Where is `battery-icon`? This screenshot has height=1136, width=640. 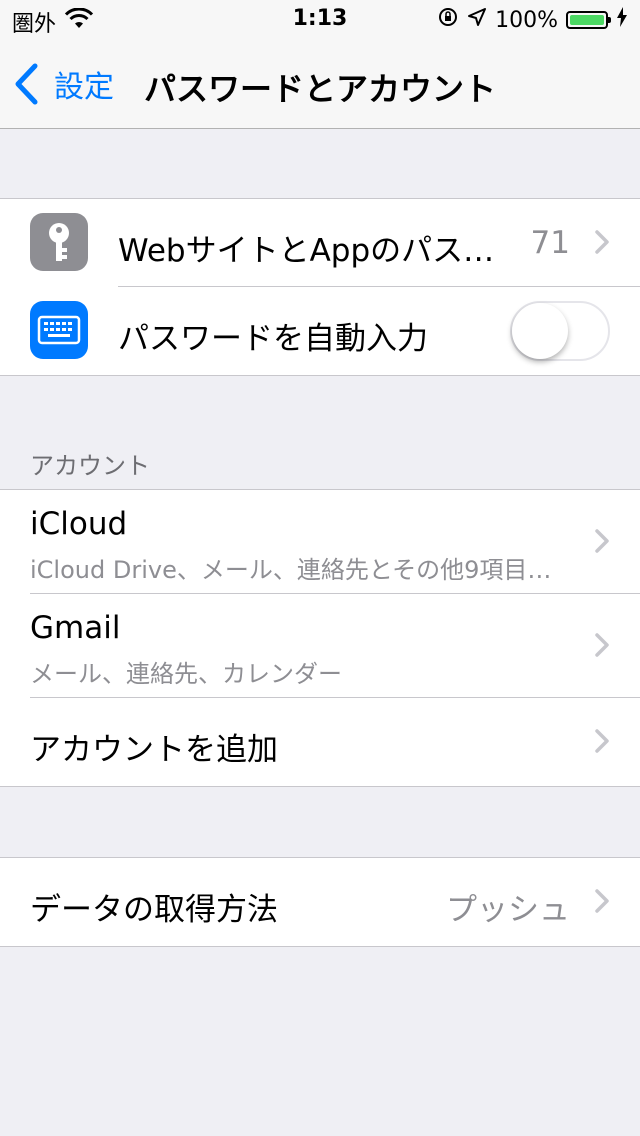 battery-icon is located at coordinates (588, 20).